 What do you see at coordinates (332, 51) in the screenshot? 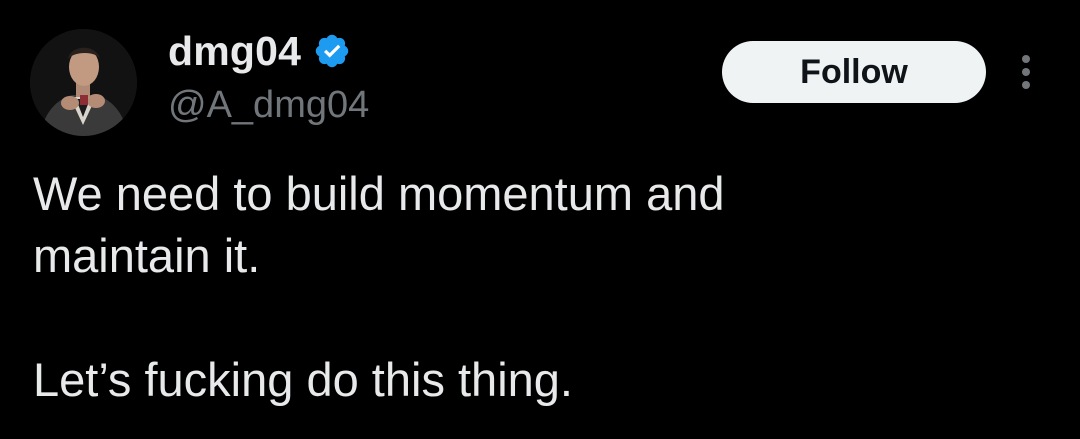
I see `verified-badge-icon` at bounding box center [332, 51].